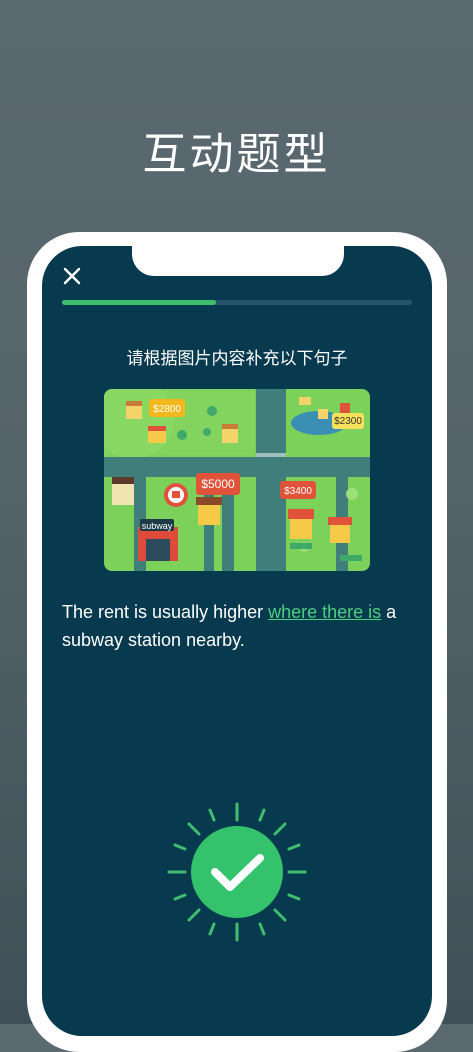 The width and height of the screenshot is (473, 1052). I want to click on close-button, so click(72, 276).